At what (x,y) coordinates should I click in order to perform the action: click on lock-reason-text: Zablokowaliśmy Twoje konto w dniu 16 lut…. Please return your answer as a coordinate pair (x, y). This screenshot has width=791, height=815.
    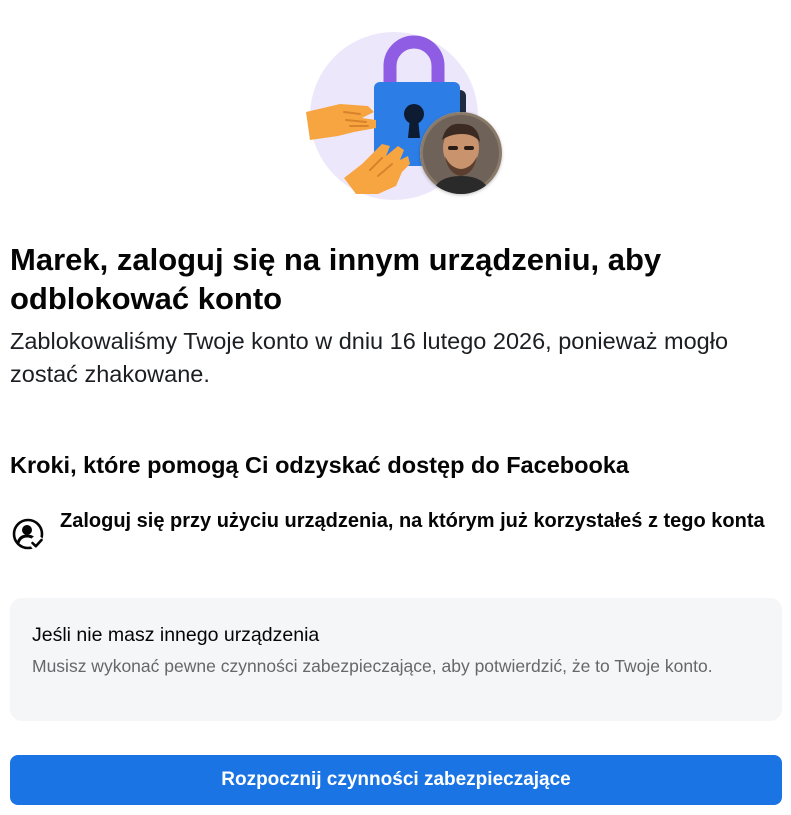
    Looking at the image, I should click on (369, 357).